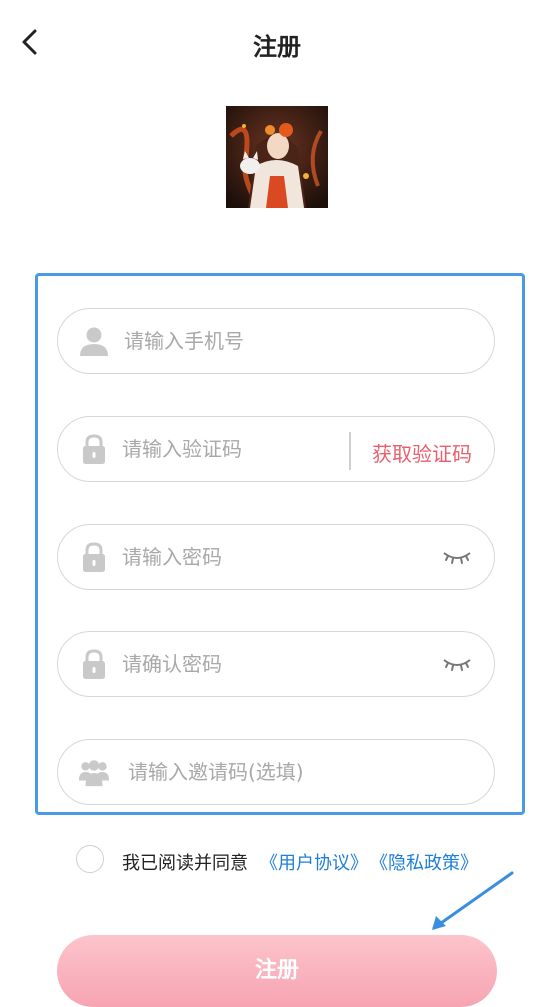 This screenshot has width=554, height=1007. I want to click on header-bar: 注册, so click(277, 42).